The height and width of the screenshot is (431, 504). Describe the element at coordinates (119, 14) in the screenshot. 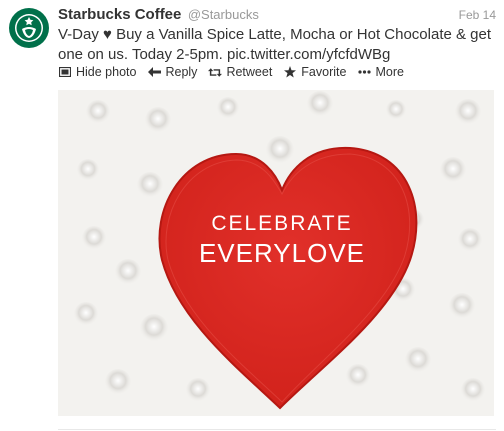

I see `author-name: Starbucks Coffee` at that location.